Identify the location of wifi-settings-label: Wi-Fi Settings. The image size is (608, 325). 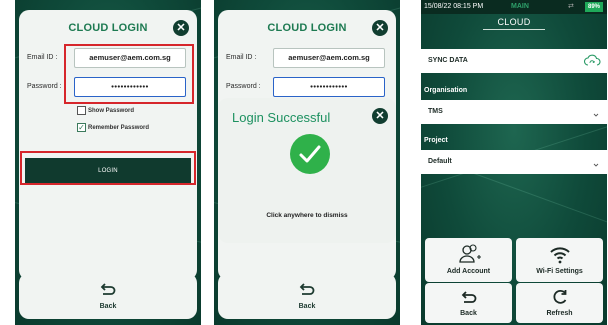
(559, 271).